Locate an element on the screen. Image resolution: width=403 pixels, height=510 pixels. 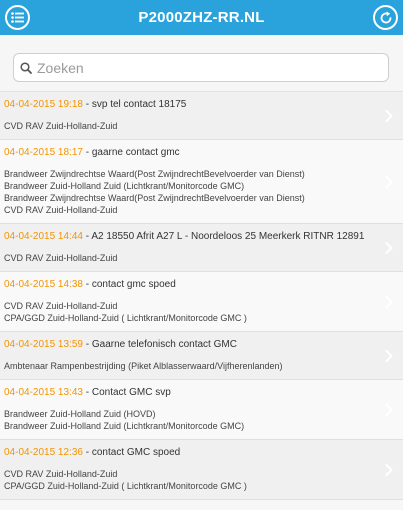
menu-button is located at coordinates (17, 17).